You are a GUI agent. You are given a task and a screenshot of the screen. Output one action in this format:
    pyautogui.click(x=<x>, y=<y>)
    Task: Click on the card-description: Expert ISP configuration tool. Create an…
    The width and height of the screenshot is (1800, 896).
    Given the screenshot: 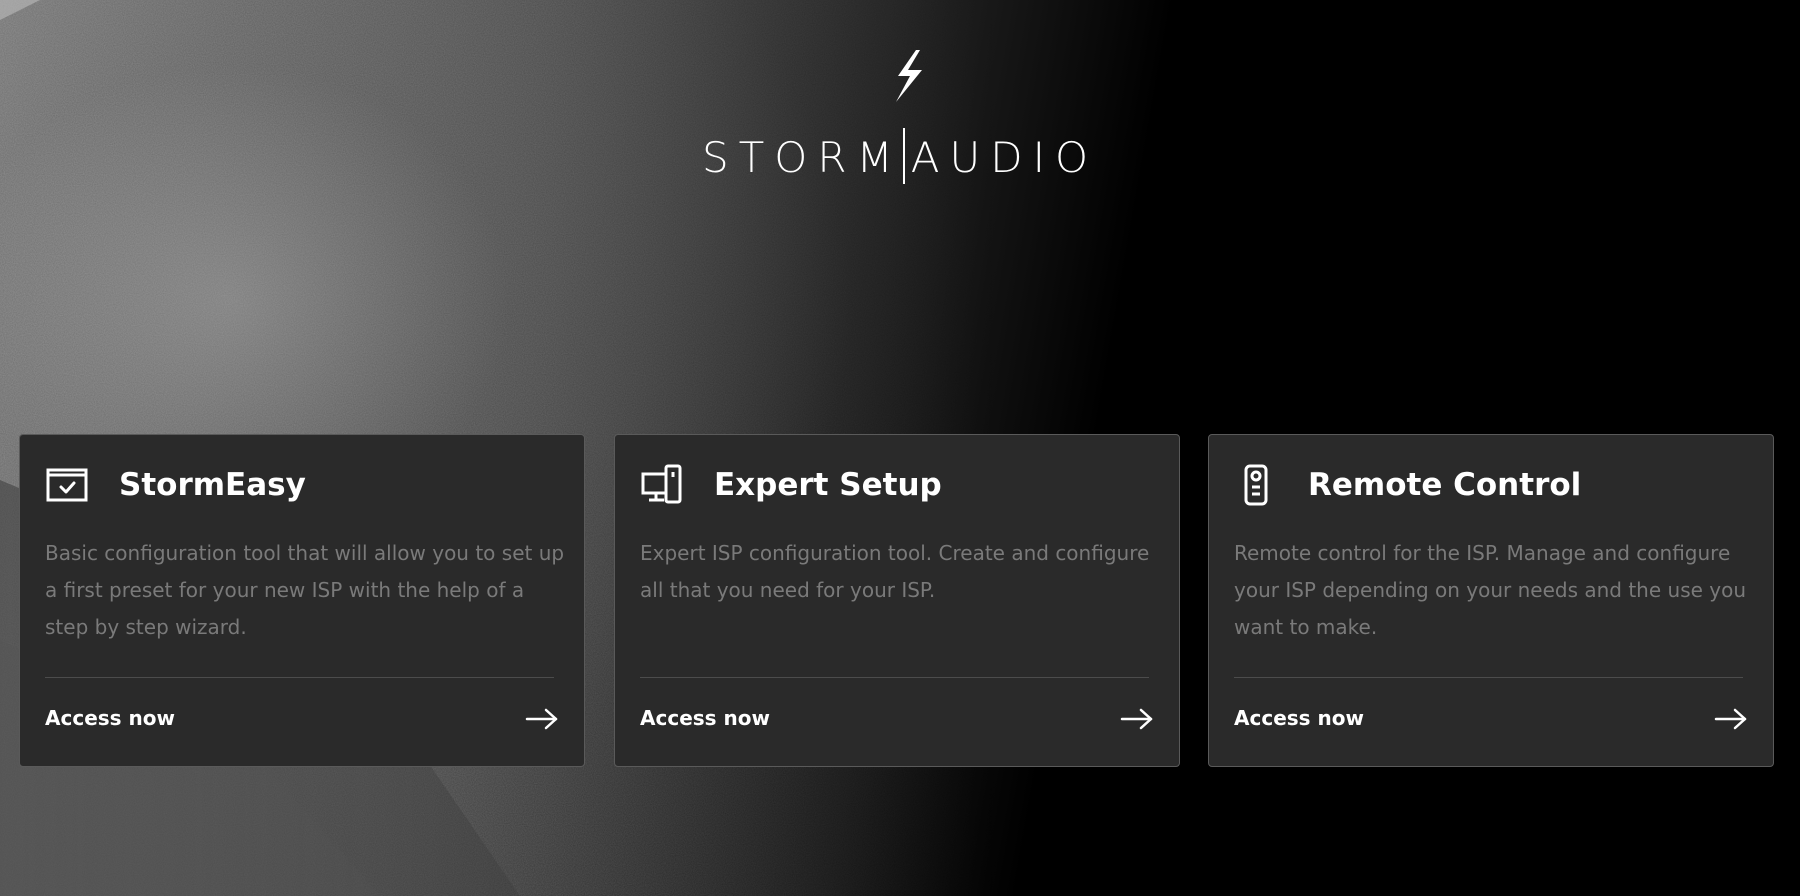 What is the action you would take?
    pyautogui.click(x=895, y=571)
    